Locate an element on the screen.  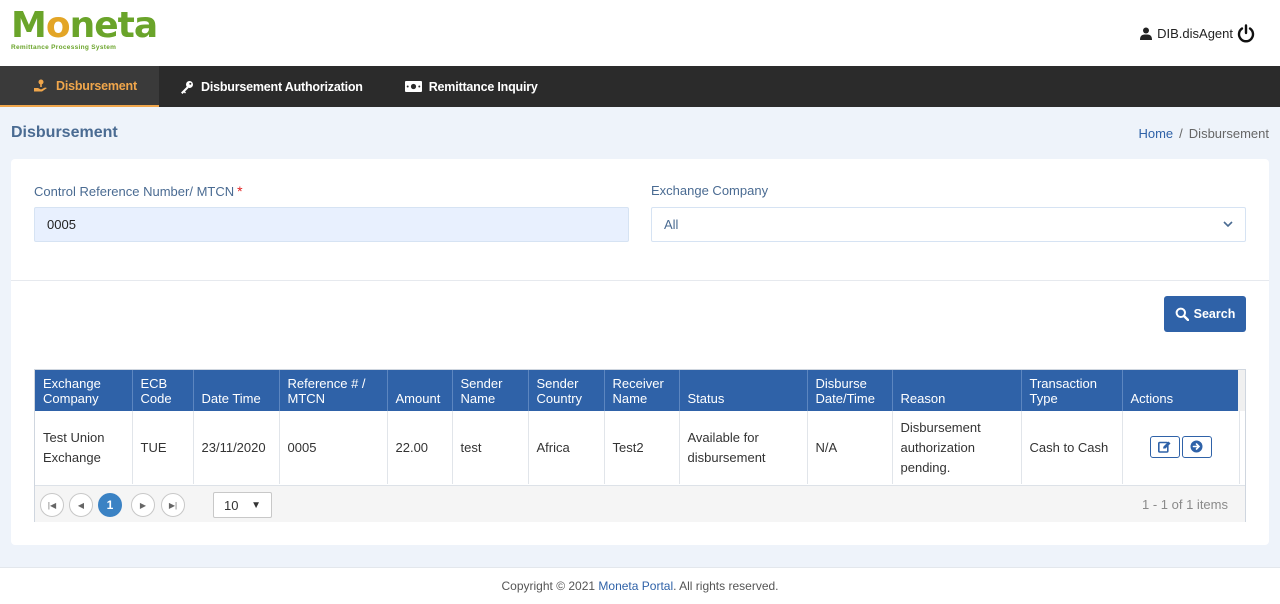
page-number-button: 1 is located at coordinates (110, 505).